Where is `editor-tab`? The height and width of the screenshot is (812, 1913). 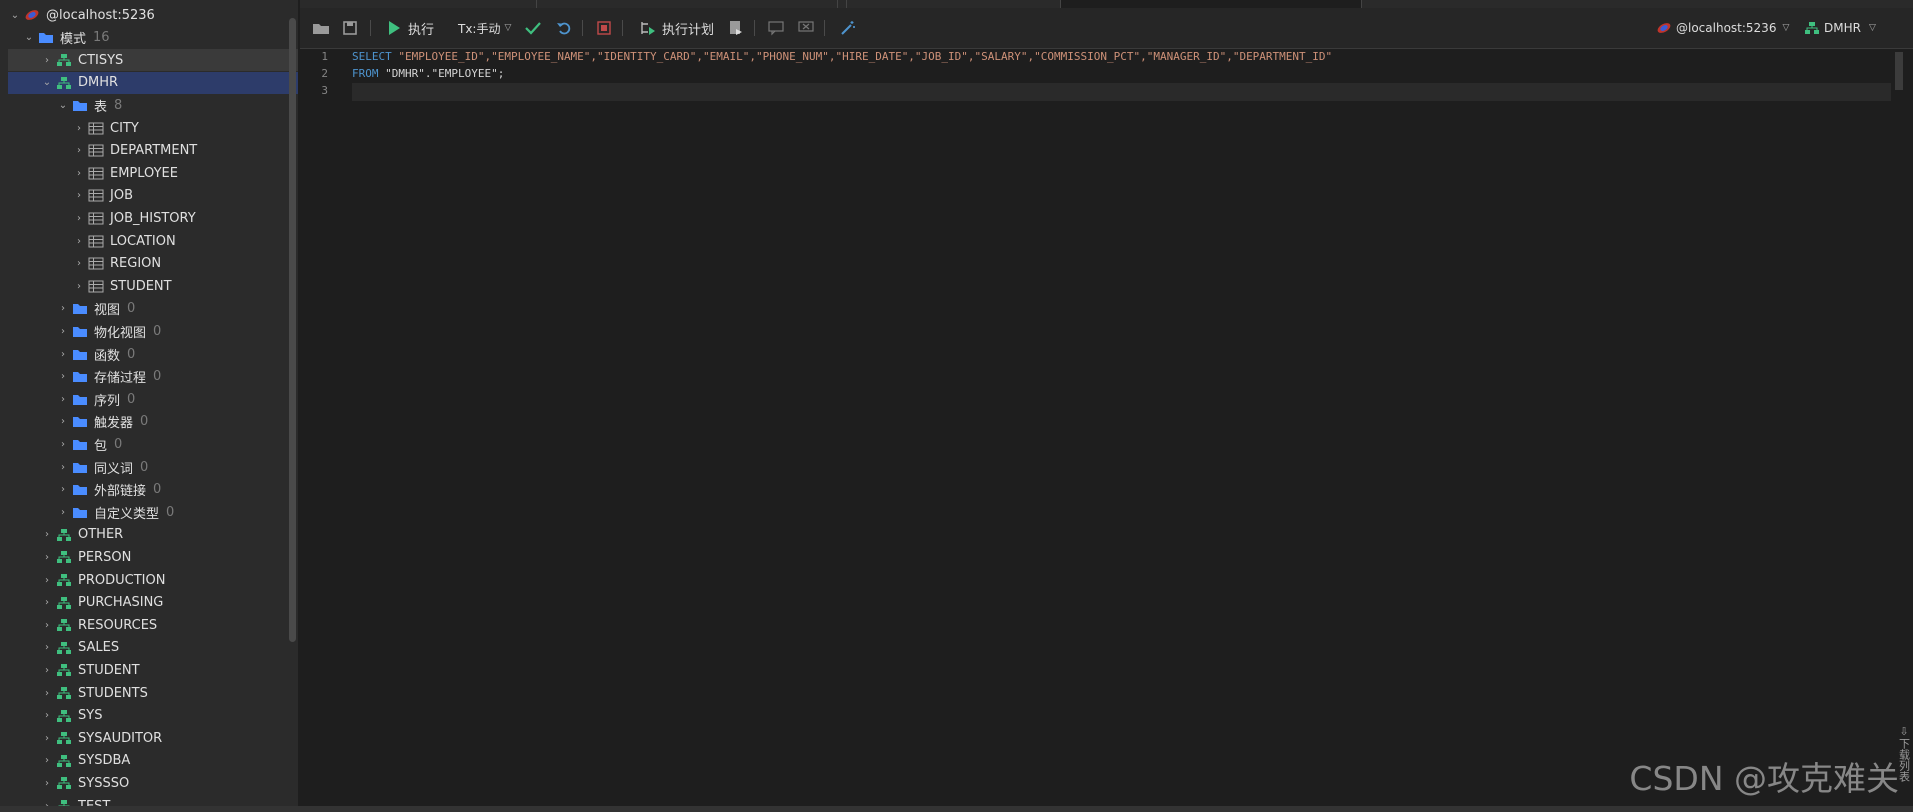 editor-tab is located at coordinates (687, 4).